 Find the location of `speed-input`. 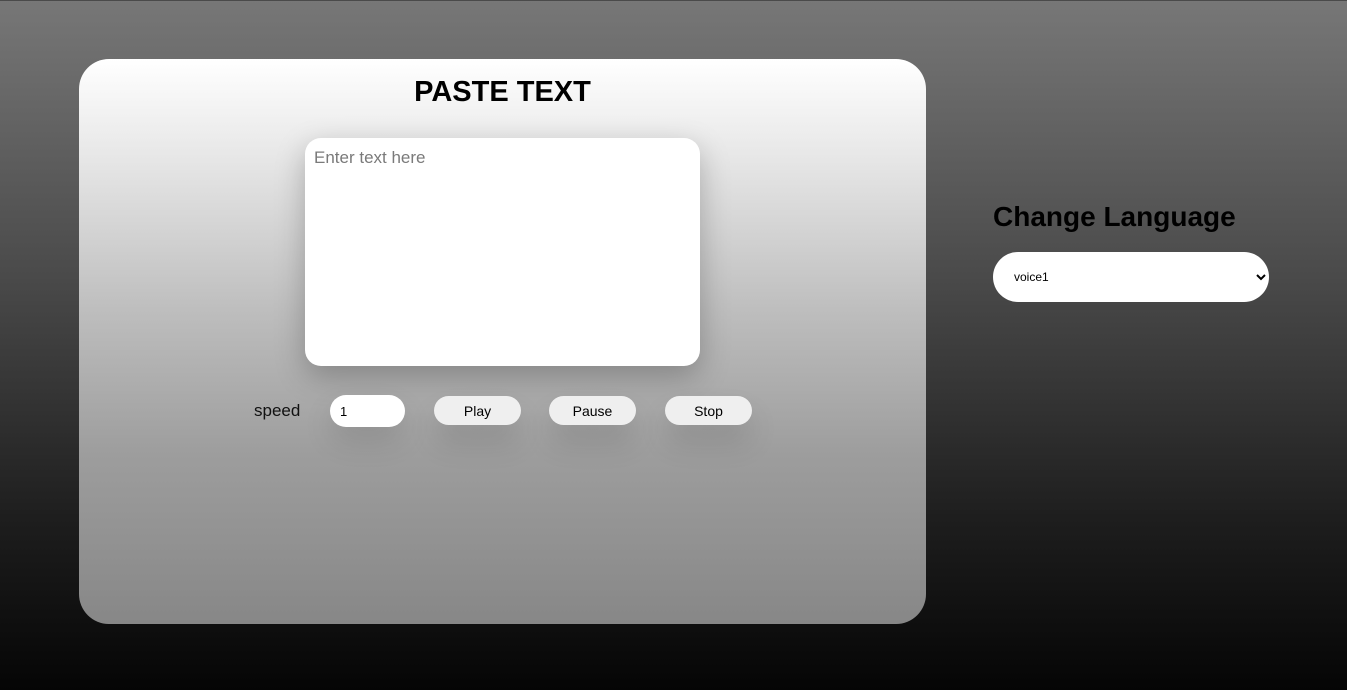

speed-input is located at coordinates (367, 411).